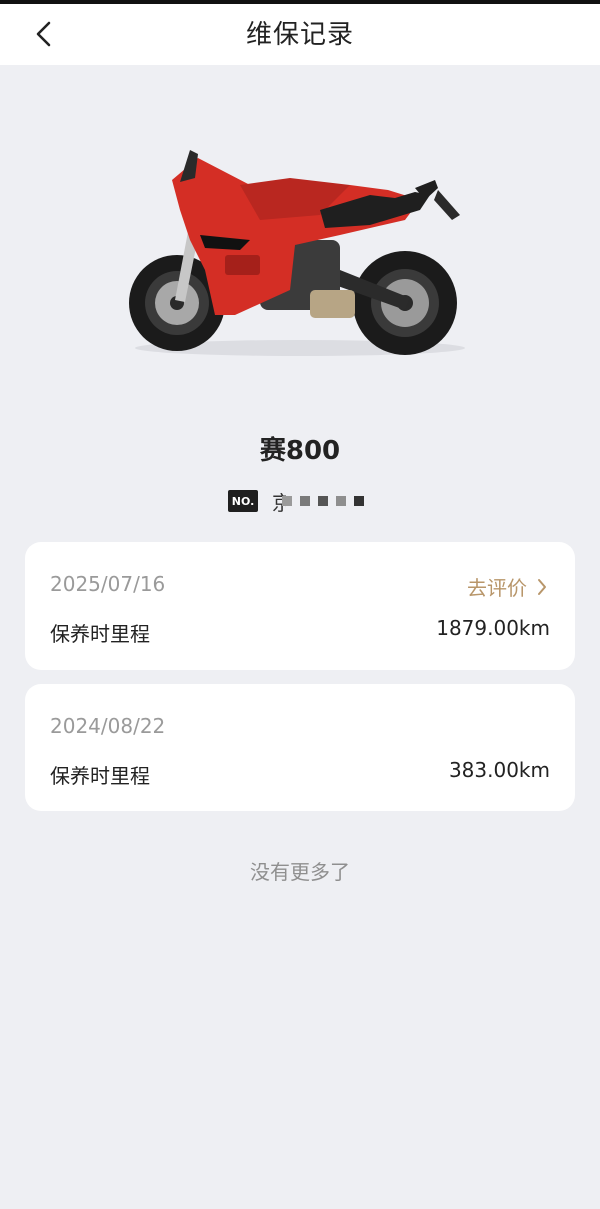 This screenshot has height=1209, width=600. Describe the element at coordinates (493, 628) in the screenshot. I see `mileage-value: 1879.00km` at that location.